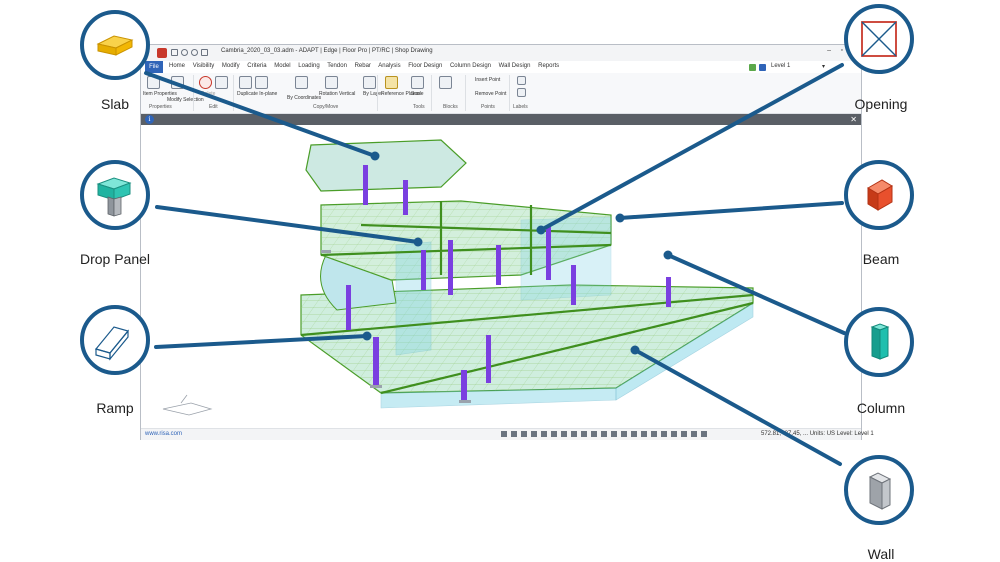 This screenshot has height=562, width=1000. I want to click on slab-label: Slab, so click(115, 104).